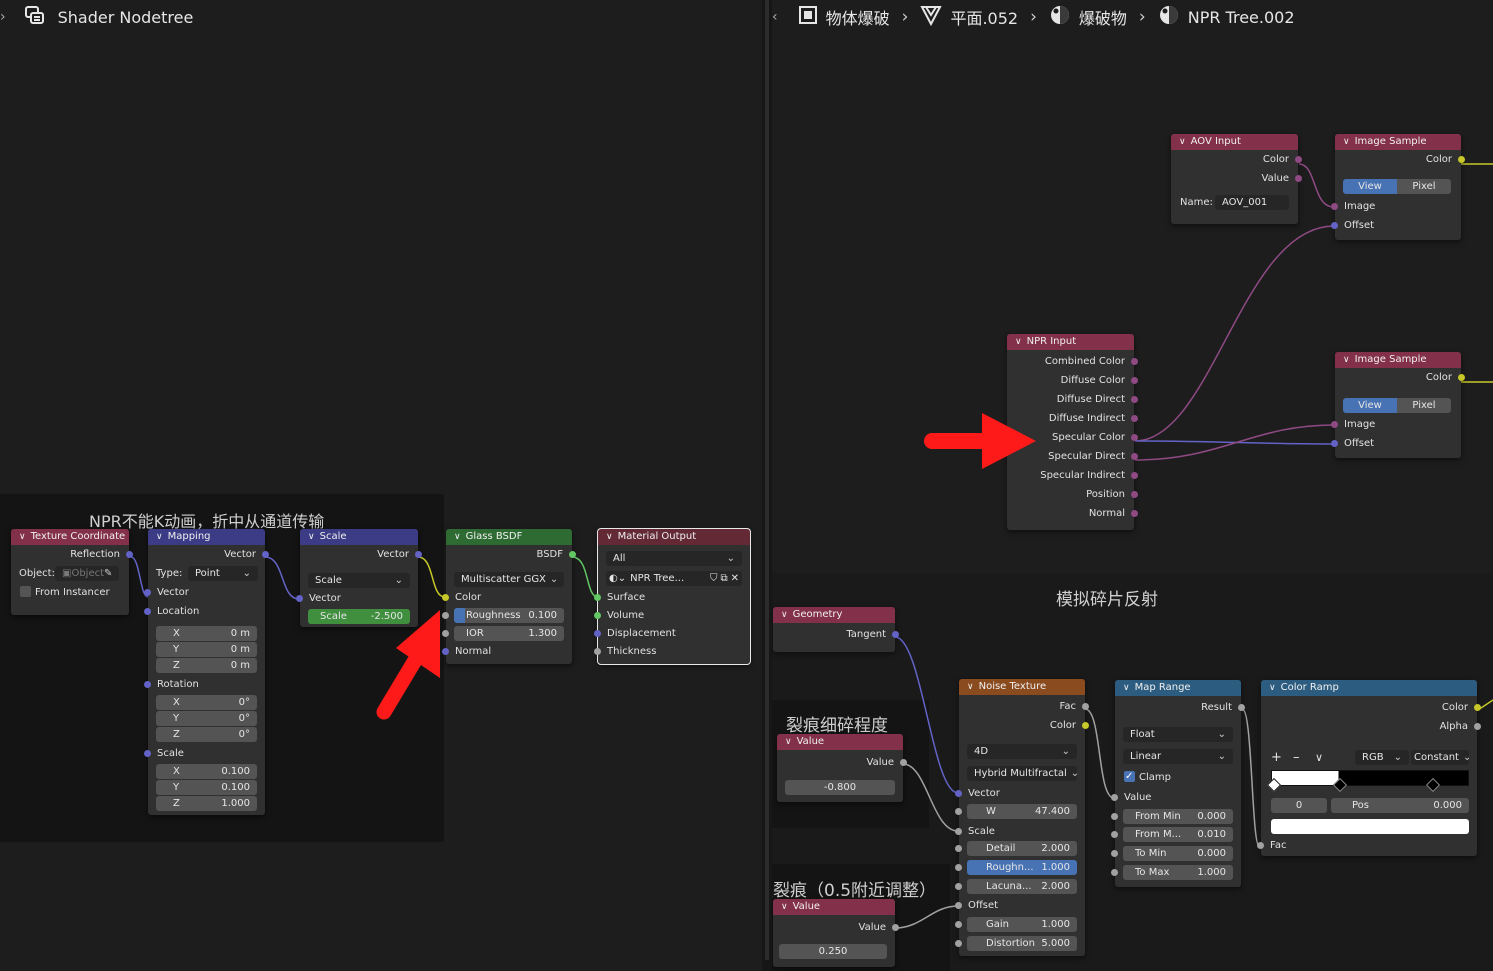 The width and height of the screenshot is (1493, 971). Describe the element at coordinates (206, 734) in the screenshot. I see `rotation-z-field: Z 0°` at that location.